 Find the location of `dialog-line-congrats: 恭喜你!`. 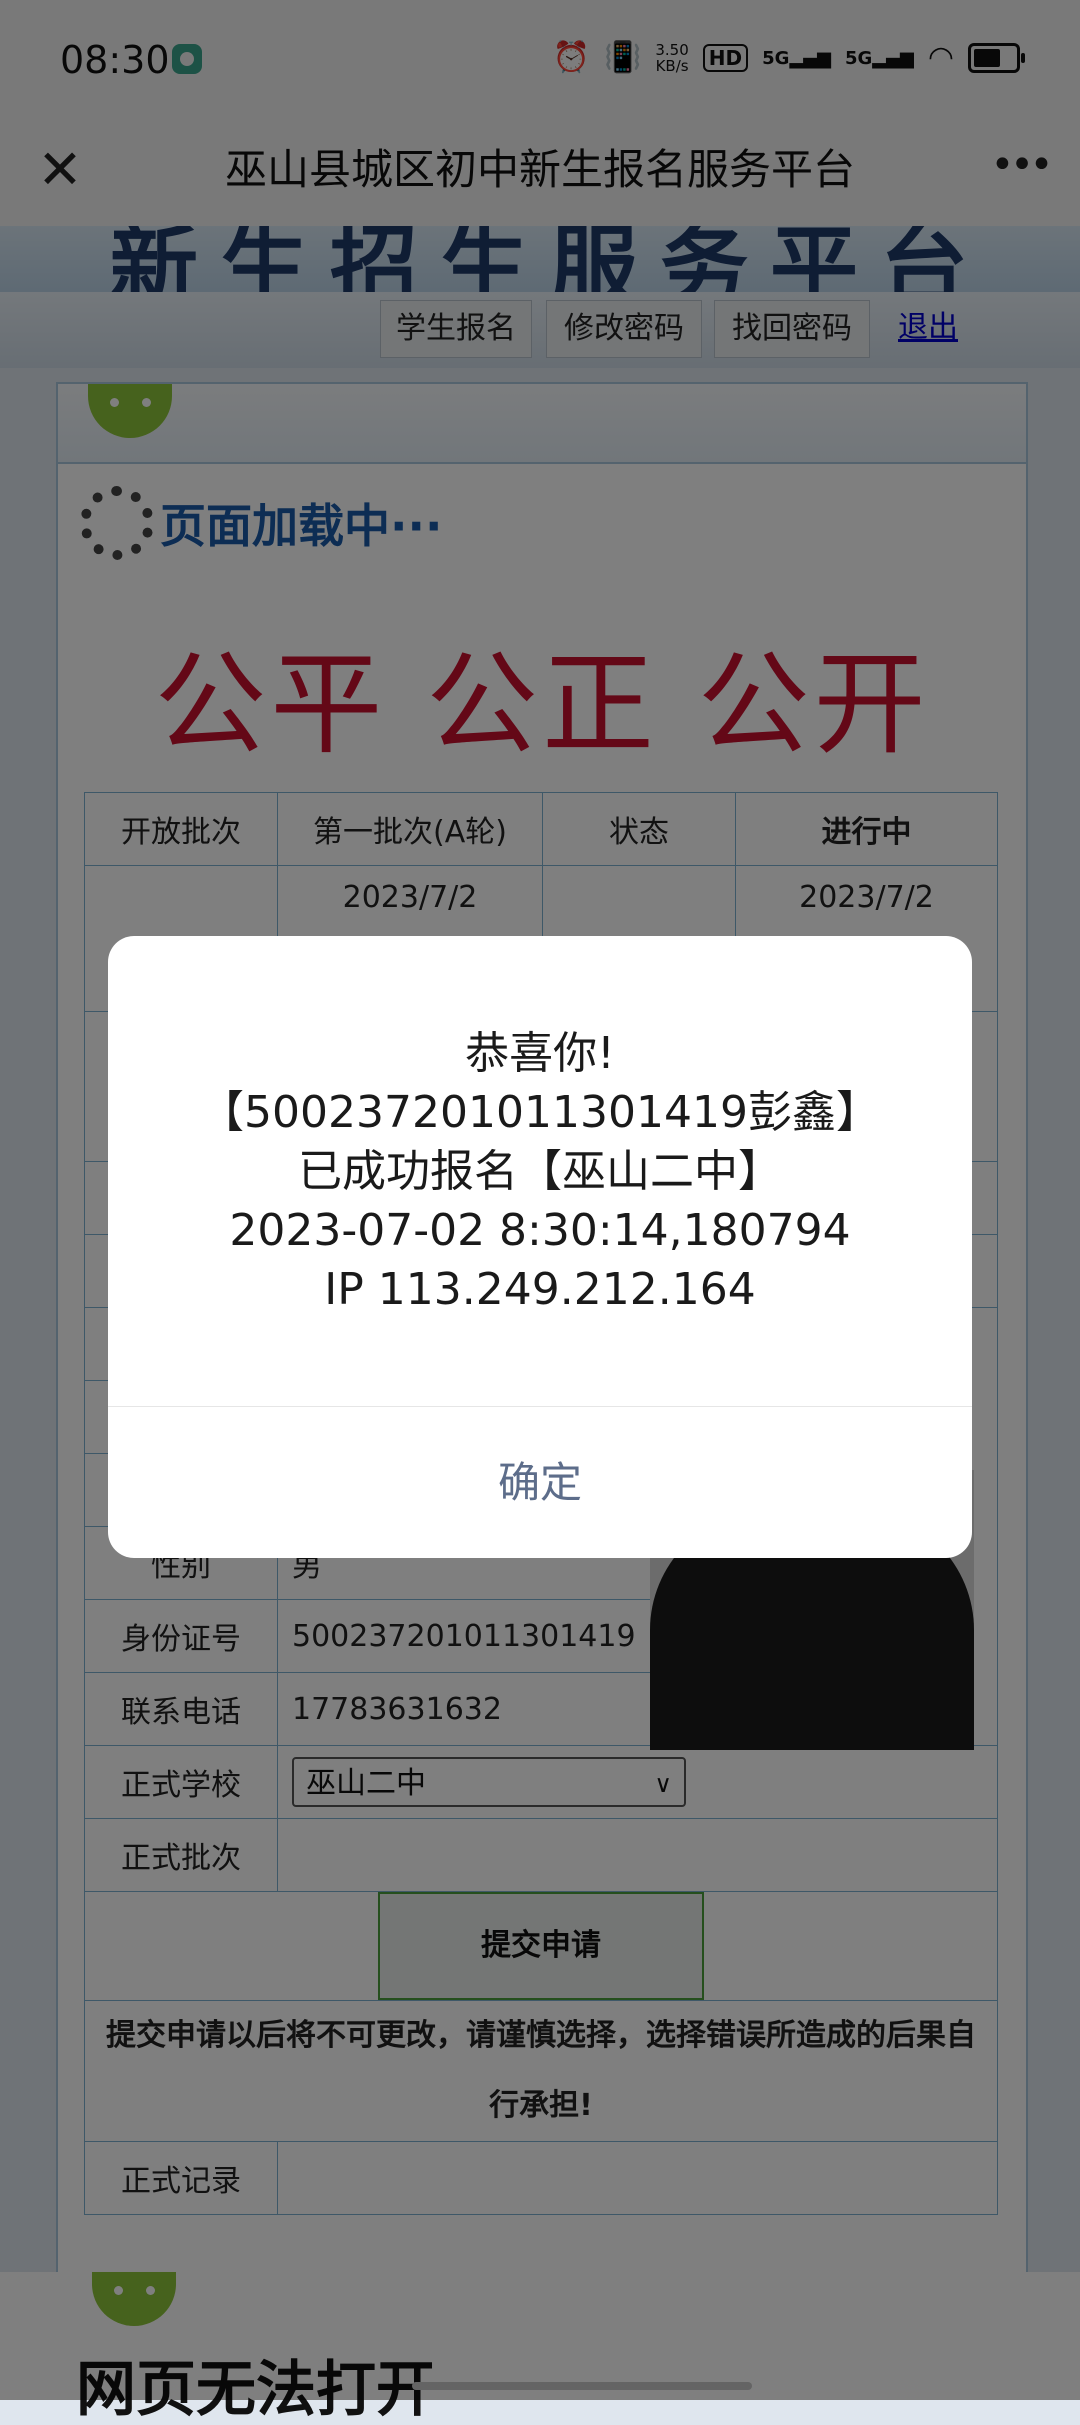

dialog-line-congrats: 恭喜你! is located at coordinates (540, 1053).